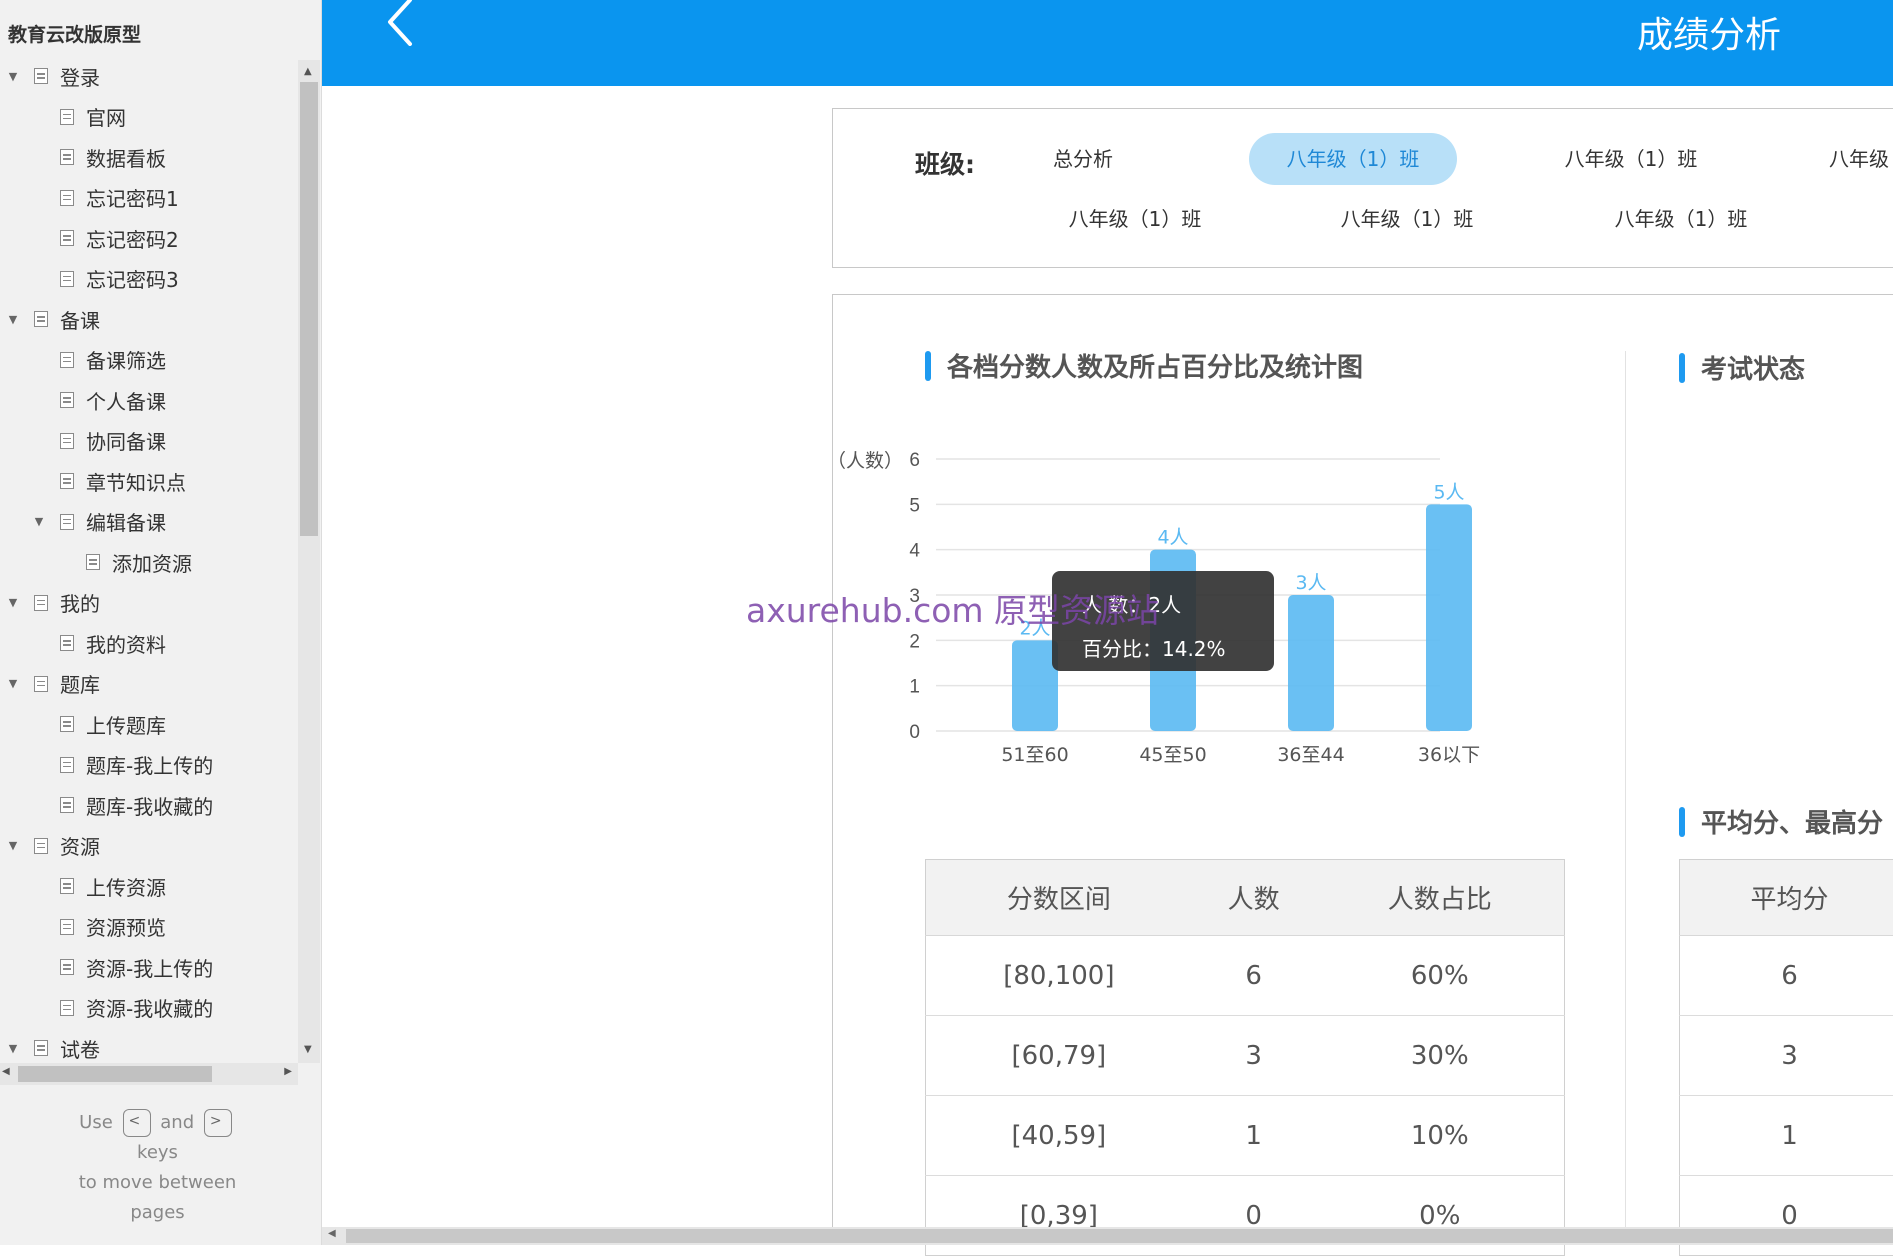 Image resolution: width=1893 pixels, height=1256 pixels. Describe the element at coordinates (125, 562) in the screenshot. I see `tree-item: 添加资源` at that location.